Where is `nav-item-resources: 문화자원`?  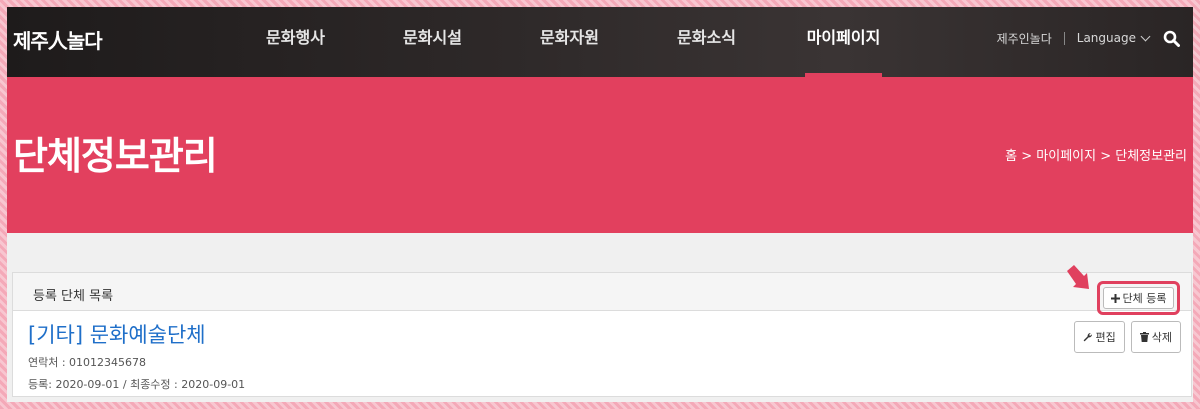
nav-item-resources: 문화자원 is located at coordinates (569, 42).